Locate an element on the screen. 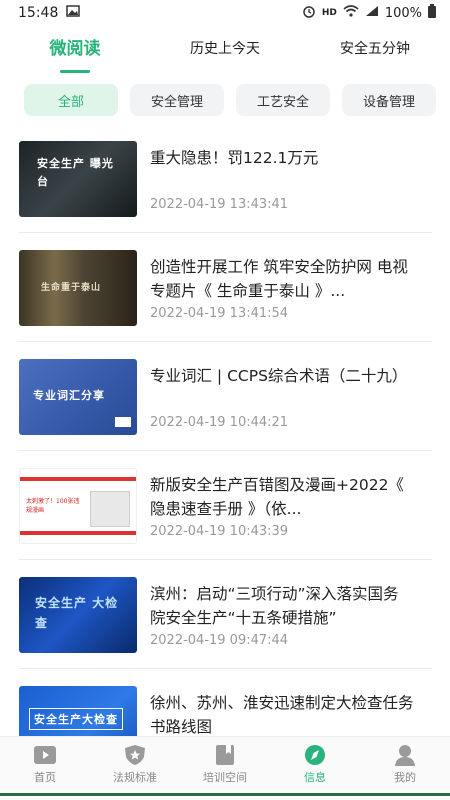 Image resolution: width=450 pixels, height=800 pixels. battery-icon is located at coordinates (432, 13).